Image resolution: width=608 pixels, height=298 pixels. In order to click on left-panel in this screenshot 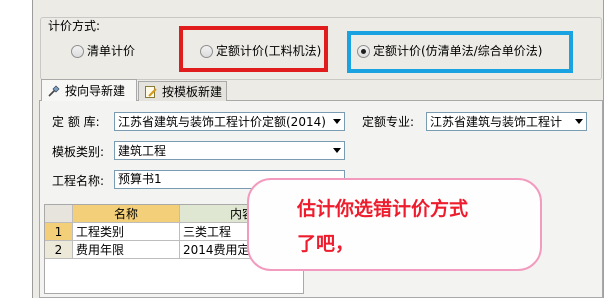, I will do `click(16, 149)`.